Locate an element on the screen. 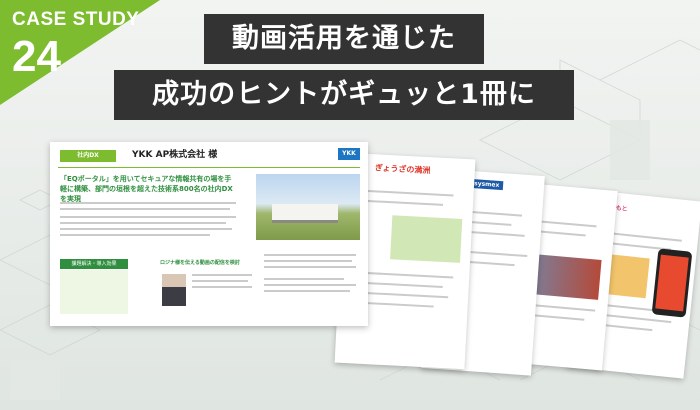 Image resolution: width=700 pixels, height=410 pixels. summary-box-title: 課題解決・導入効果 is located at coordinates (94, 264).